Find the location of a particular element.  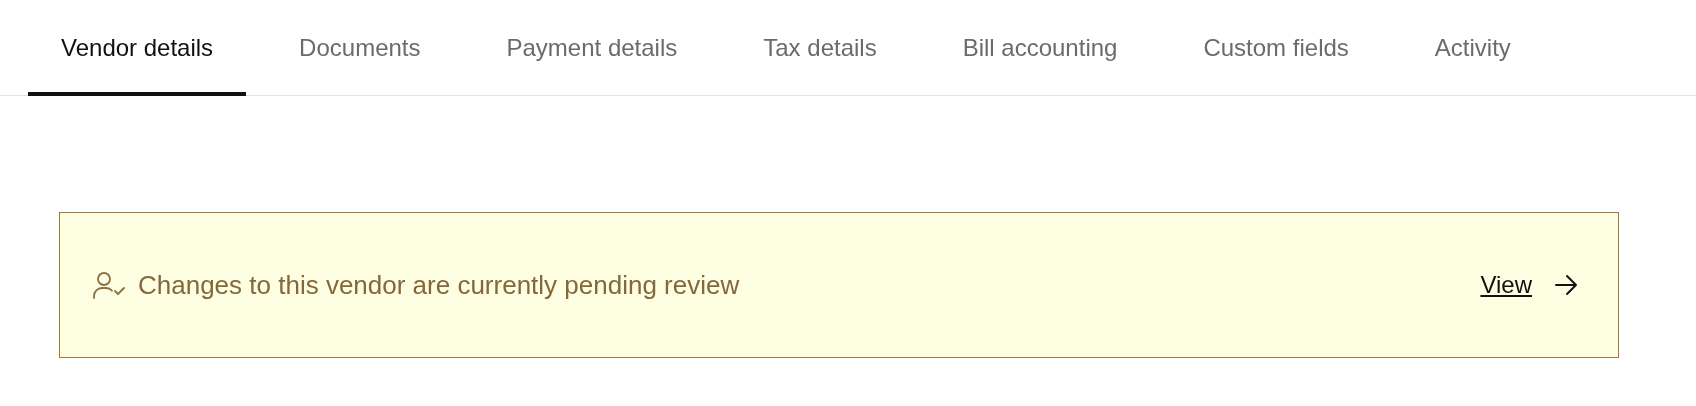

tab: Tax details is located at coordinates (820, 48).